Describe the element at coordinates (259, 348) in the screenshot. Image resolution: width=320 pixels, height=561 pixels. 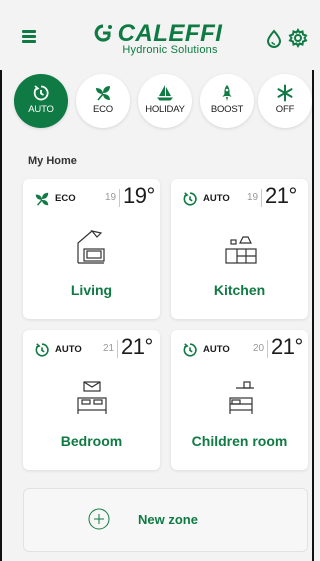
I see `zone-setpoint: 20` at that location.